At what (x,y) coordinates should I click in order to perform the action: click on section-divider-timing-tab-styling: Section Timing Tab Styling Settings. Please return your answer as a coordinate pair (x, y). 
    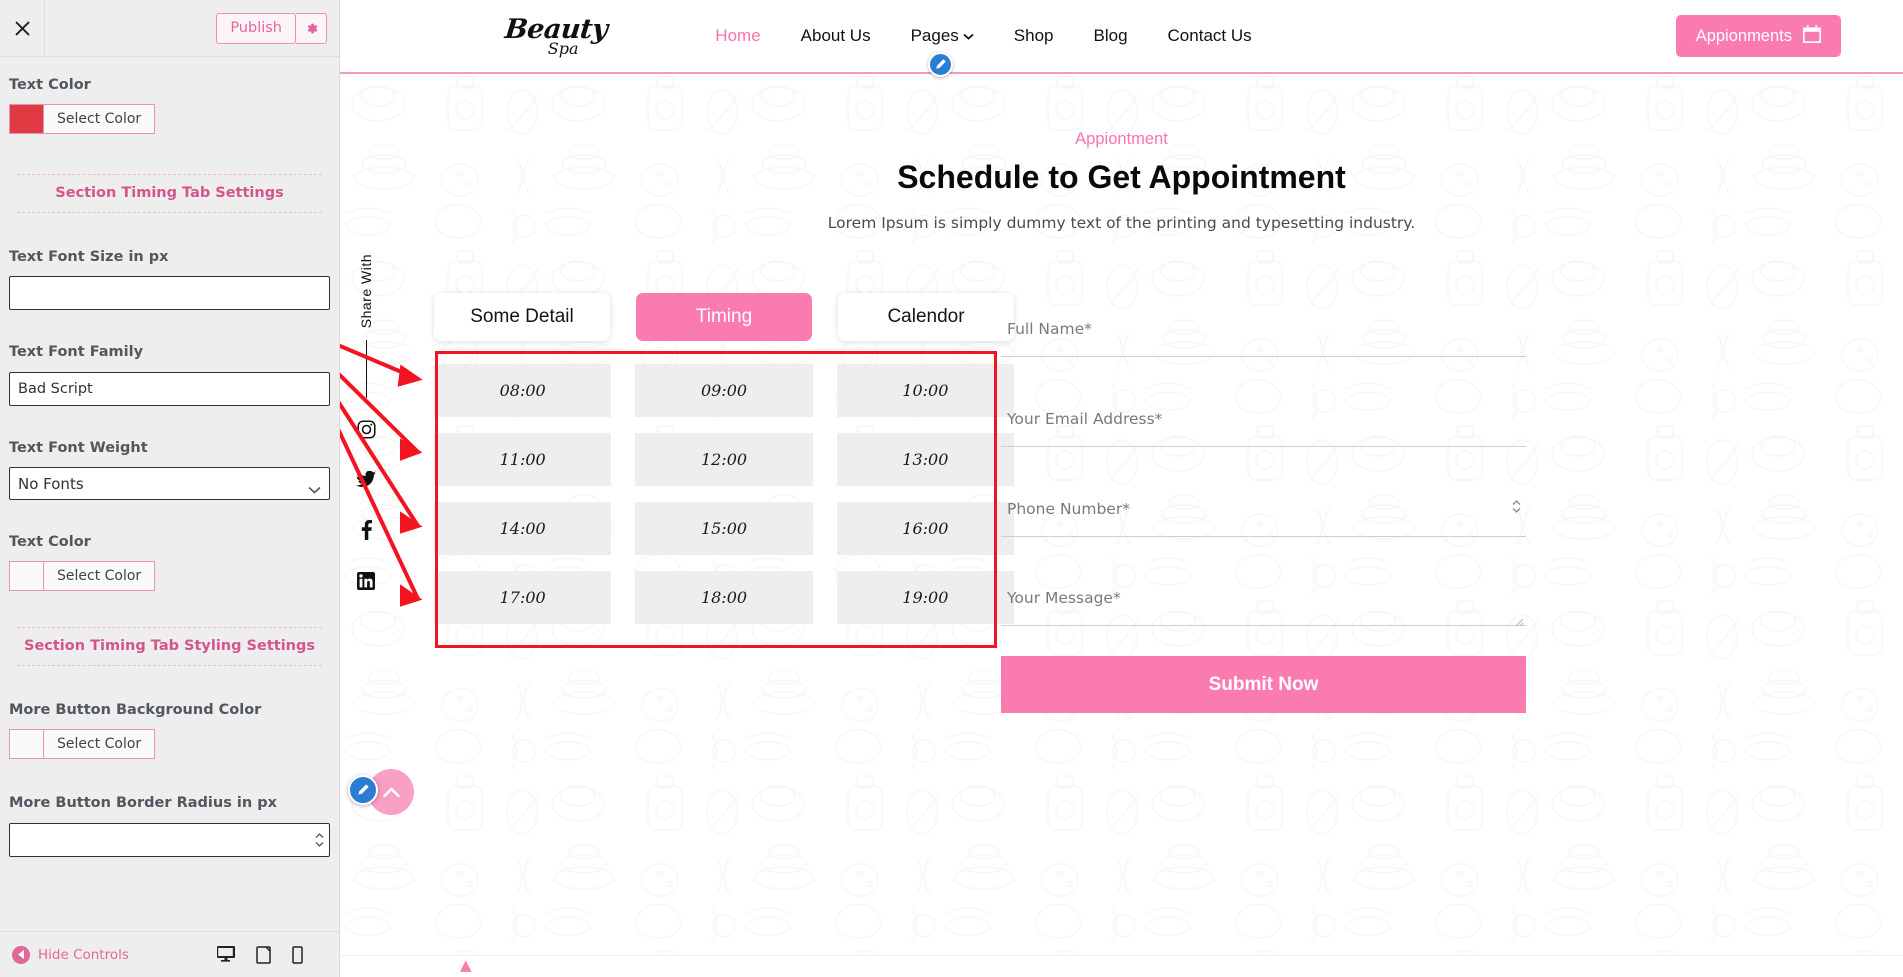
    Looking at the image, I should click on (169, 647).